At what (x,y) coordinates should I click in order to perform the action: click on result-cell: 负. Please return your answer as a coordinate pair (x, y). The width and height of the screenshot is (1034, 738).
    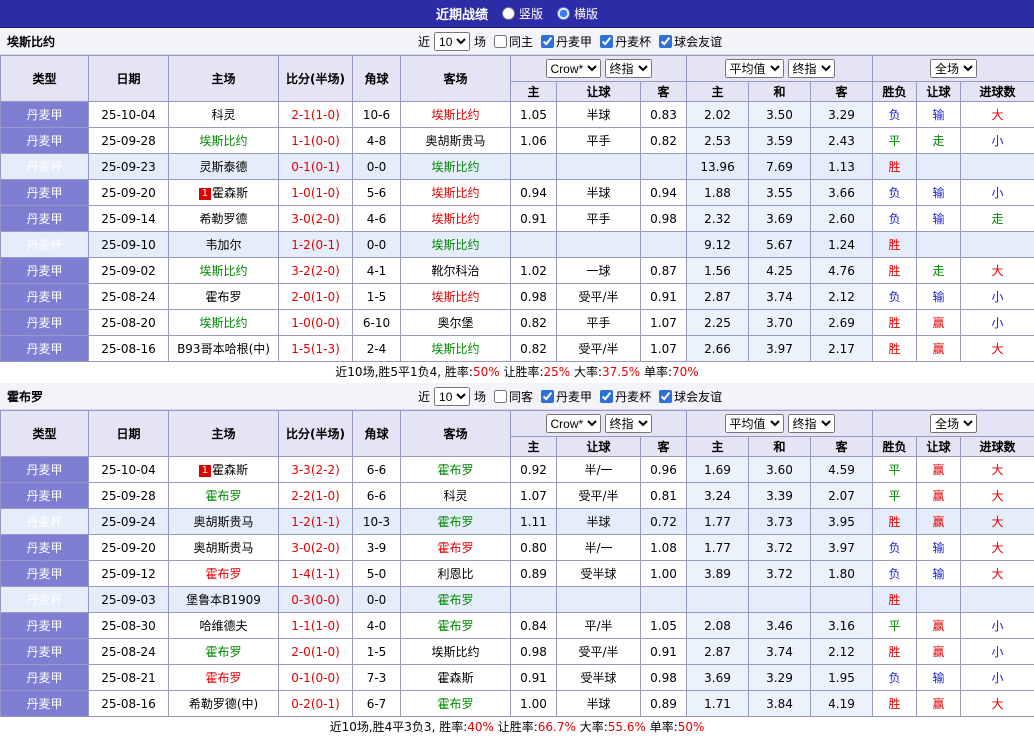
    Looking at the image, I should click on (895, 678).